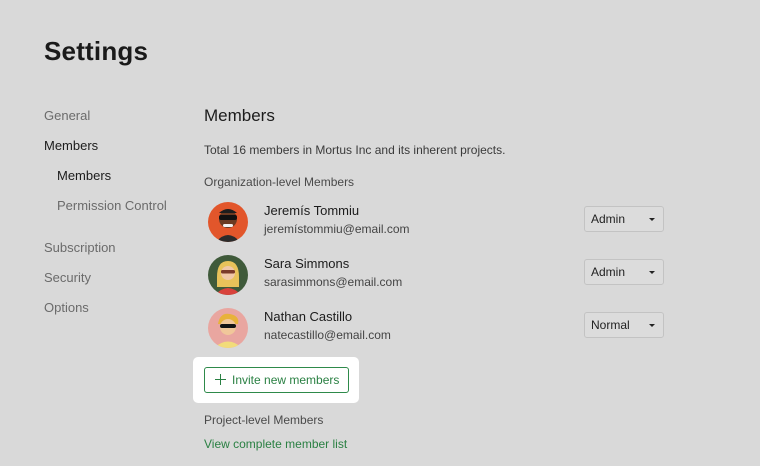 This screenshot has width=760, height=466. Describe the element at coordinates (337, 229) in the screenshot. I see `member-email: jeremístommiu@email.com` at that location.